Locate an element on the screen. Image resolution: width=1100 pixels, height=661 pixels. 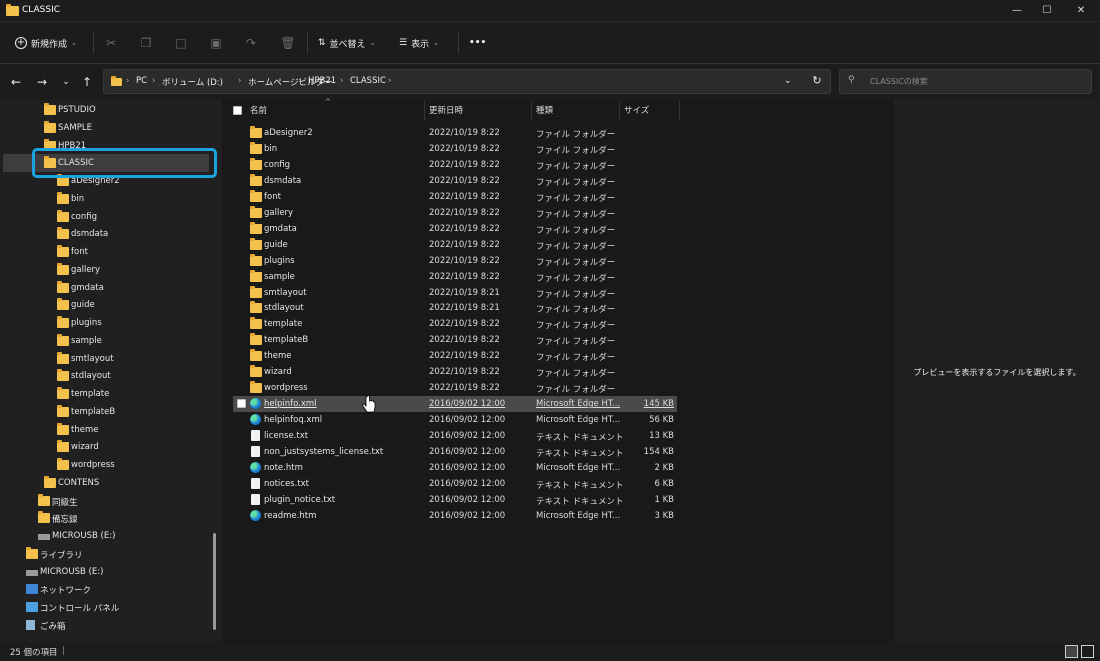
share-icon: ↷ is located at coordinates (251, 43).